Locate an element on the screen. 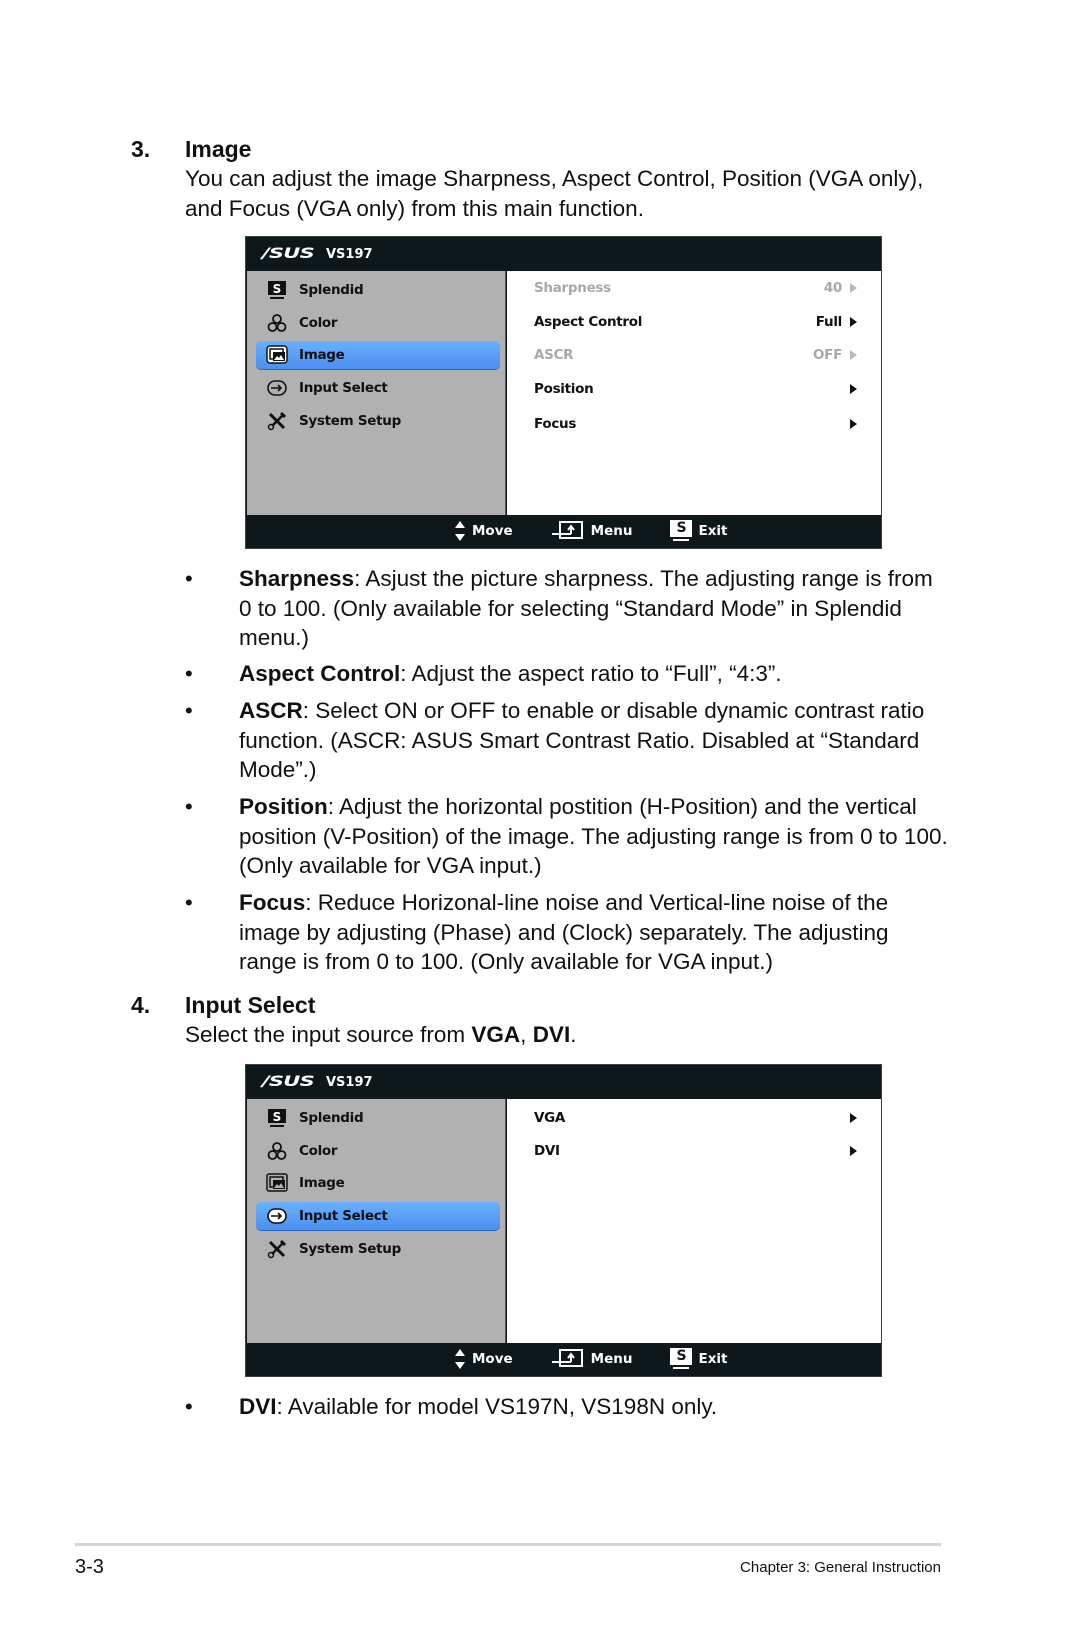 The image size is (1080, 1627). section-4-description: Select the input source from VGA, DVI. is located at coordinates (565, 1035).